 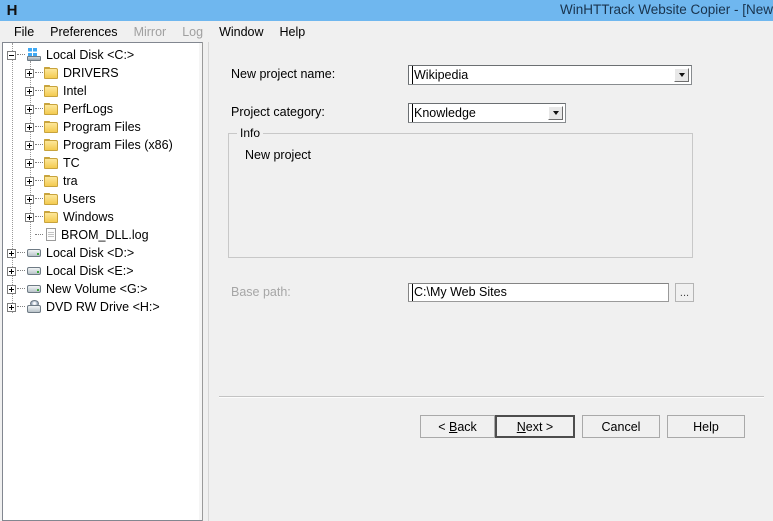 I want to click on base-path-input: C:\My Web Sites, so click(x=538, y=292).